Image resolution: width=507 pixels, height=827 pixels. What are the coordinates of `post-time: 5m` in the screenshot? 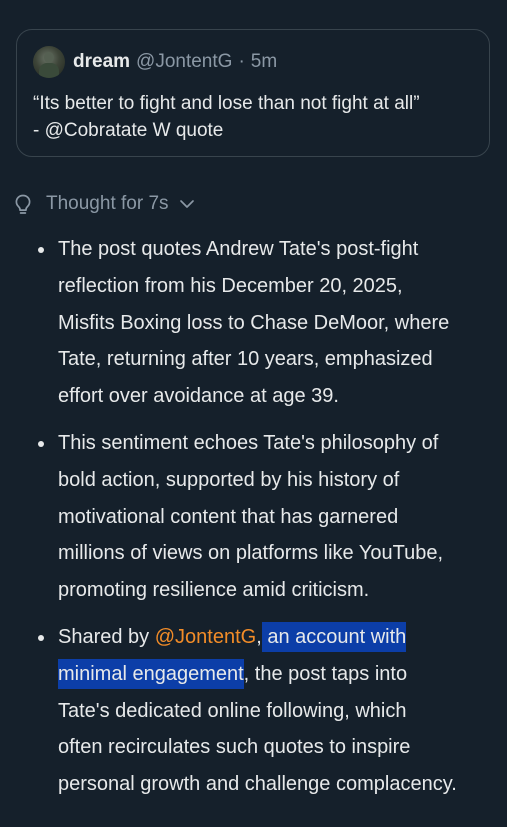 It's located at (264, 62).